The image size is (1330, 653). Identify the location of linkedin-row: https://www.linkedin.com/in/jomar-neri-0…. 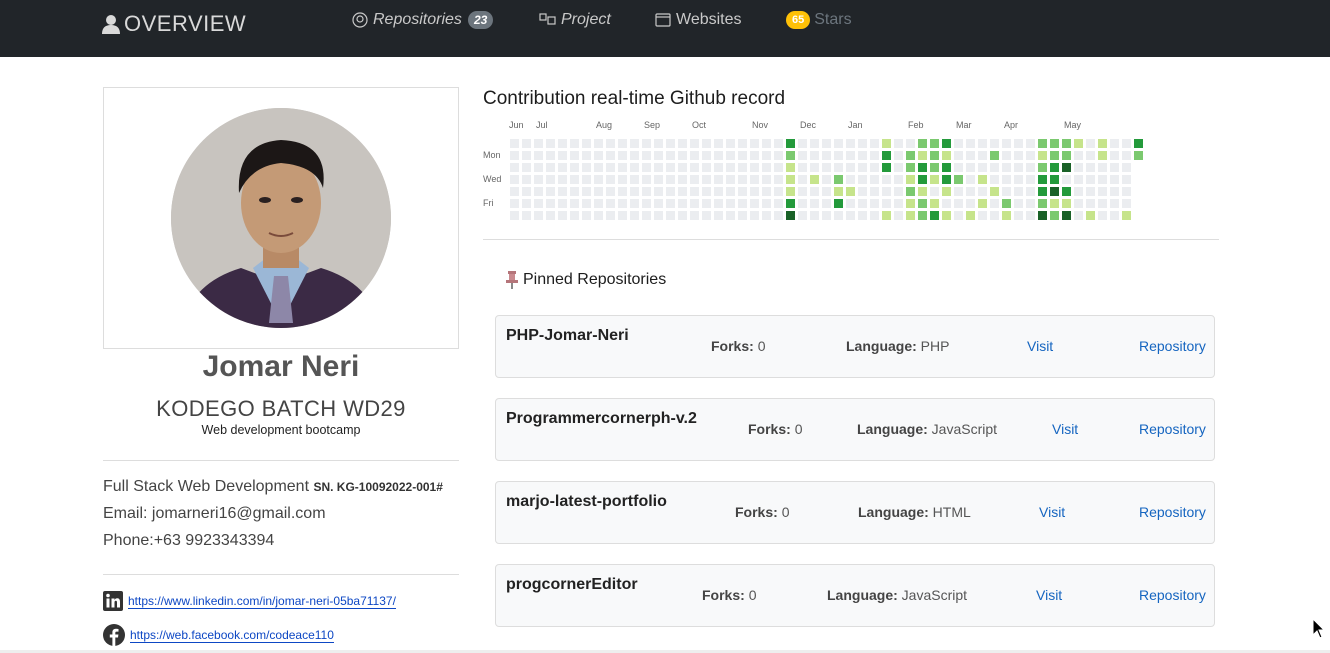
(249, 601).